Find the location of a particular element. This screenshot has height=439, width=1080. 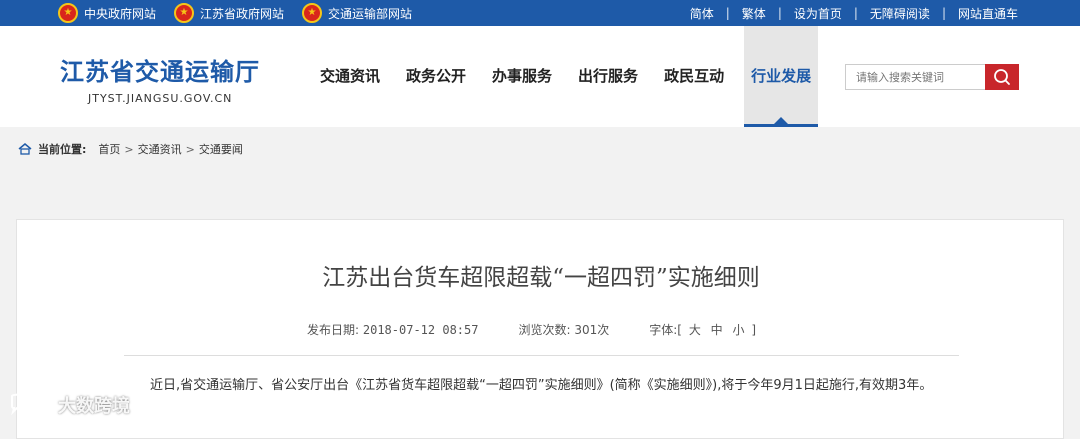

link-traditional: 繁体 is located at coordinates (754, 13).